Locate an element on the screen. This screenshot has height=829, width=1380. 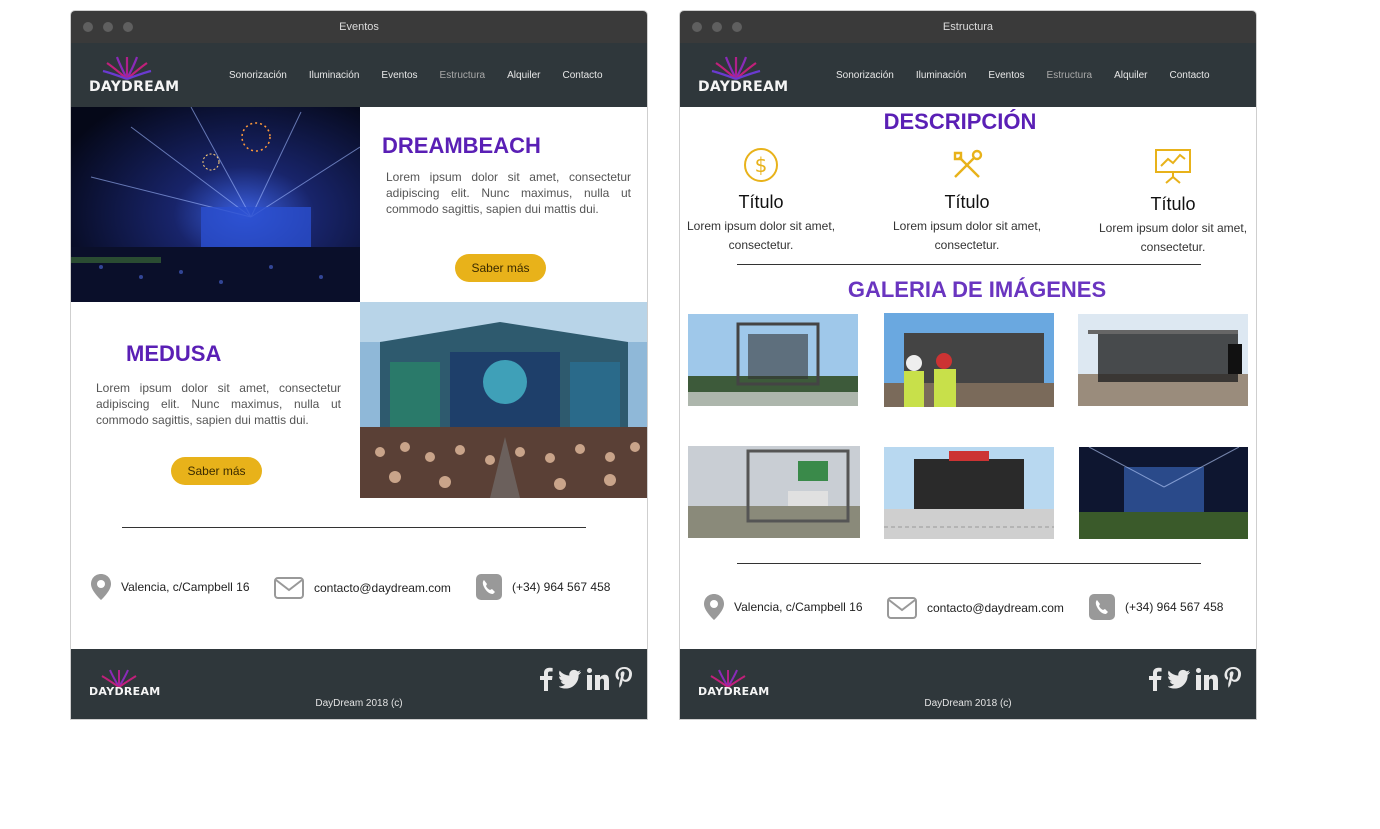
window-title: Estructura is located at coordinates (968, 27).